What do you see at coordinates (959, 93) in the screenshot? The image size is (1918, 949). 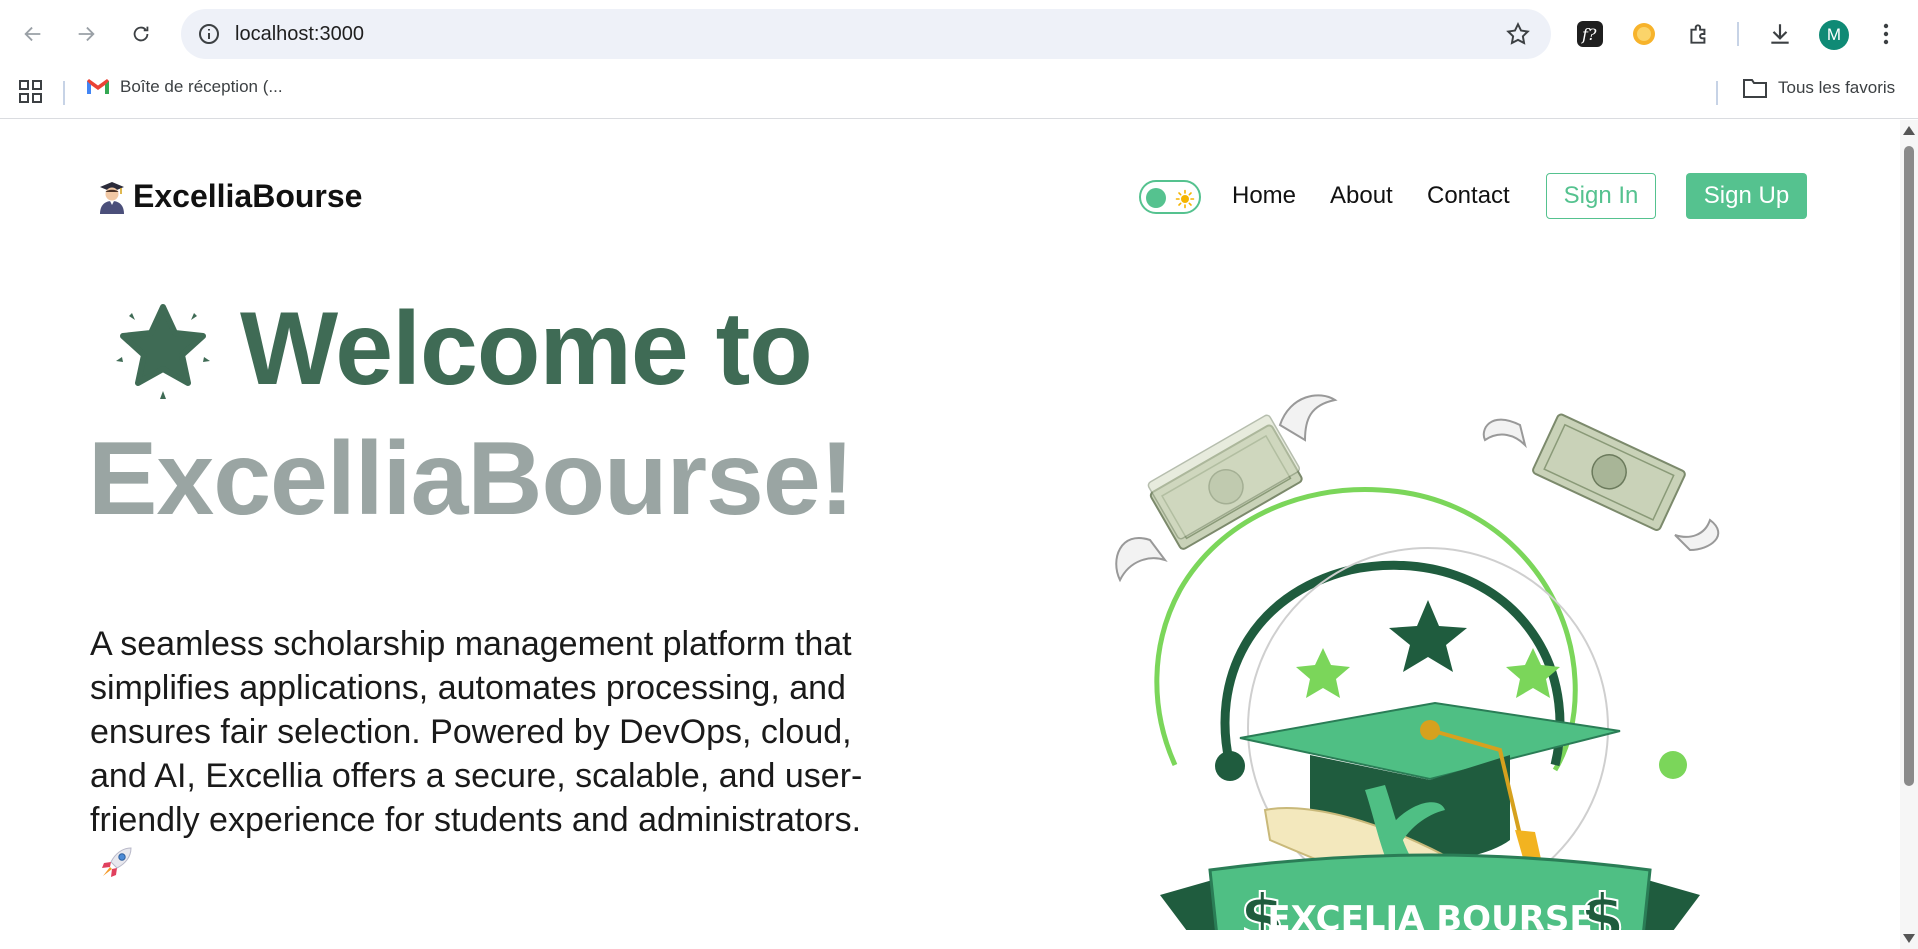 I see `bookmarks-bar: Boîte de réception (... Tous les favoris` at bounding box center [959, 93].